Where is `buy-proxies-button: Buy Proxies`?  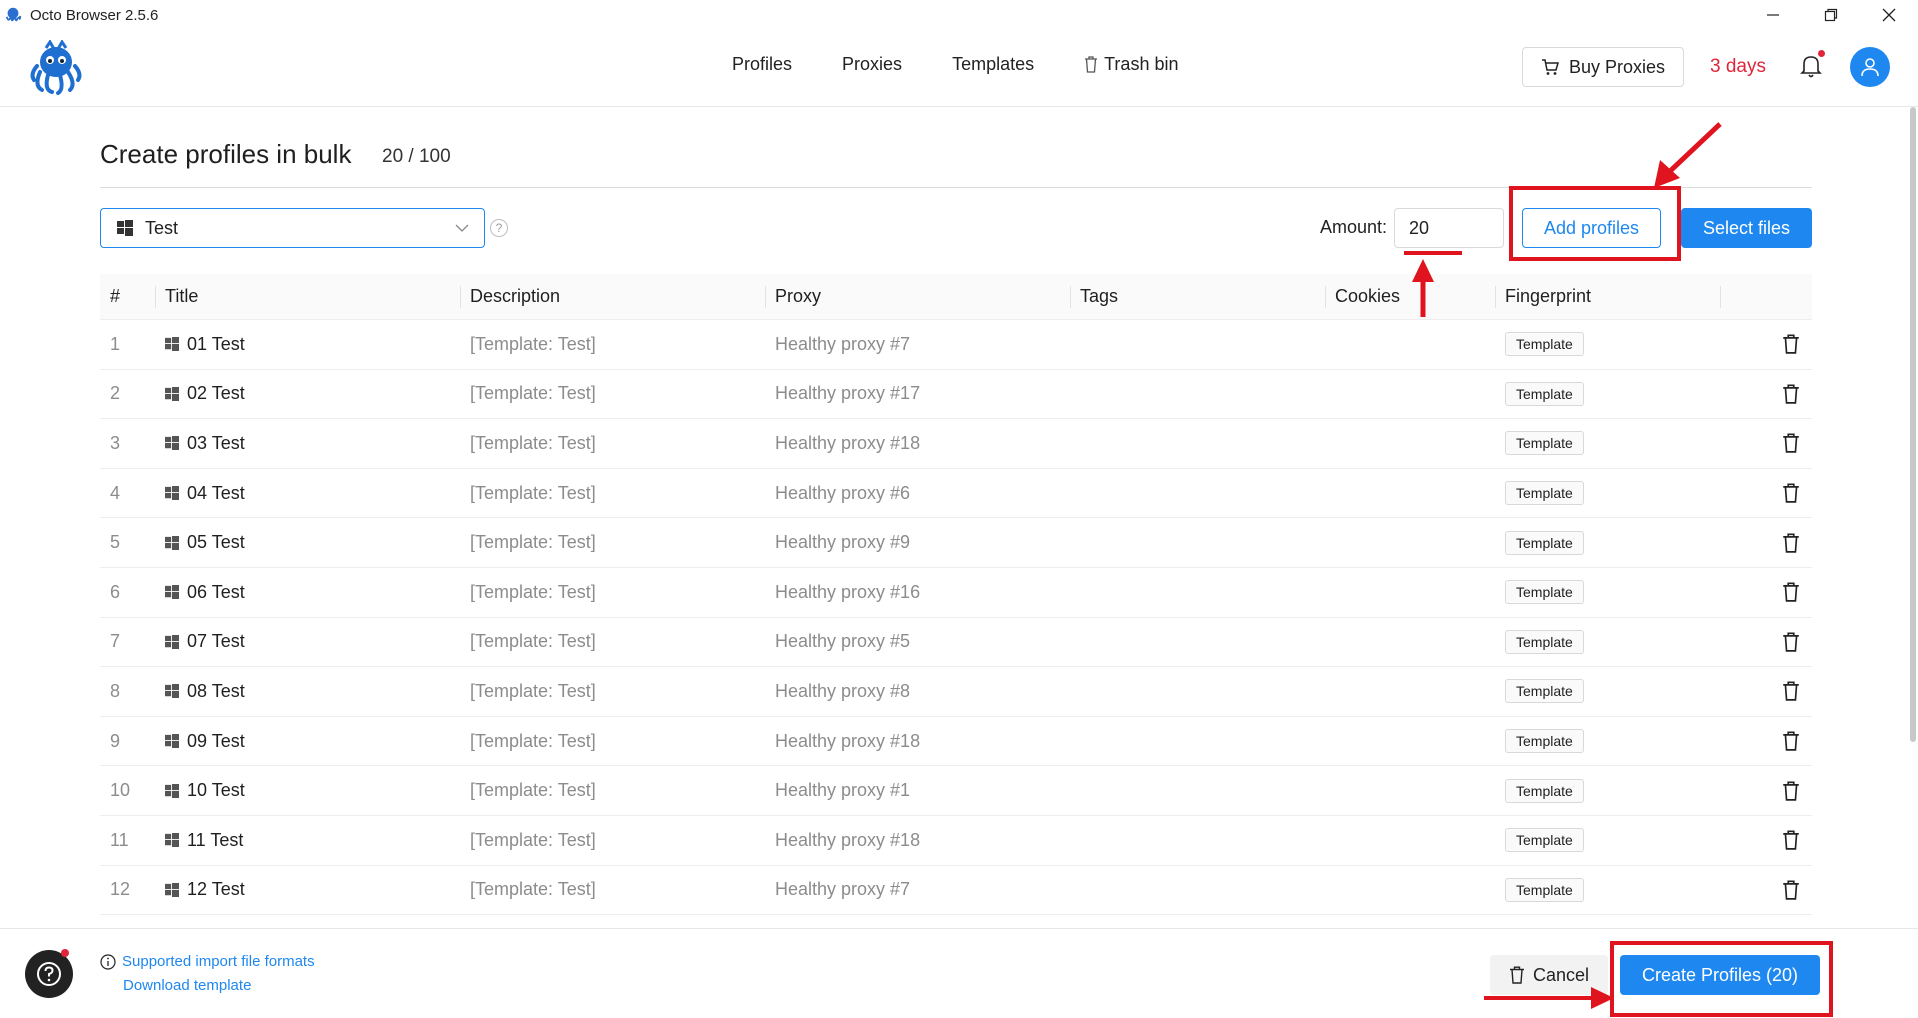
buy-proxies-button: Buy Proxies is located at coordinates (1603, 67).